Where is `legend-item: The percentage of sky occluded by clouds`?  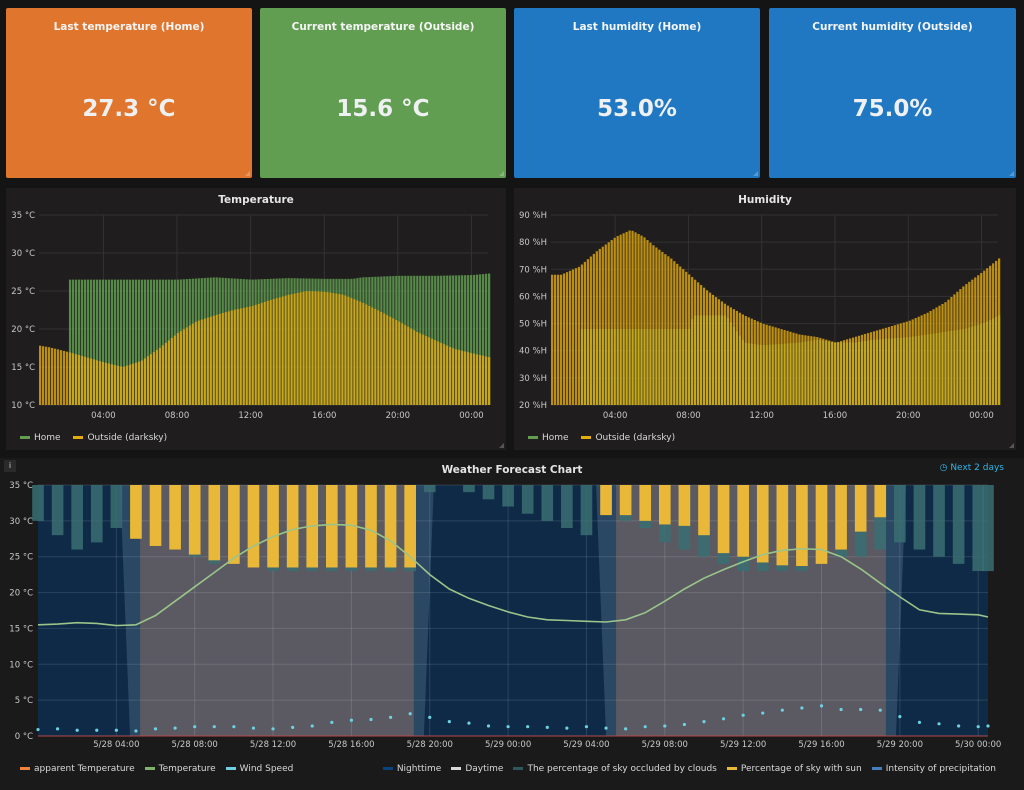 legend-item: The percentage of sky occluded by clouds is located at coordinates (615, 769).